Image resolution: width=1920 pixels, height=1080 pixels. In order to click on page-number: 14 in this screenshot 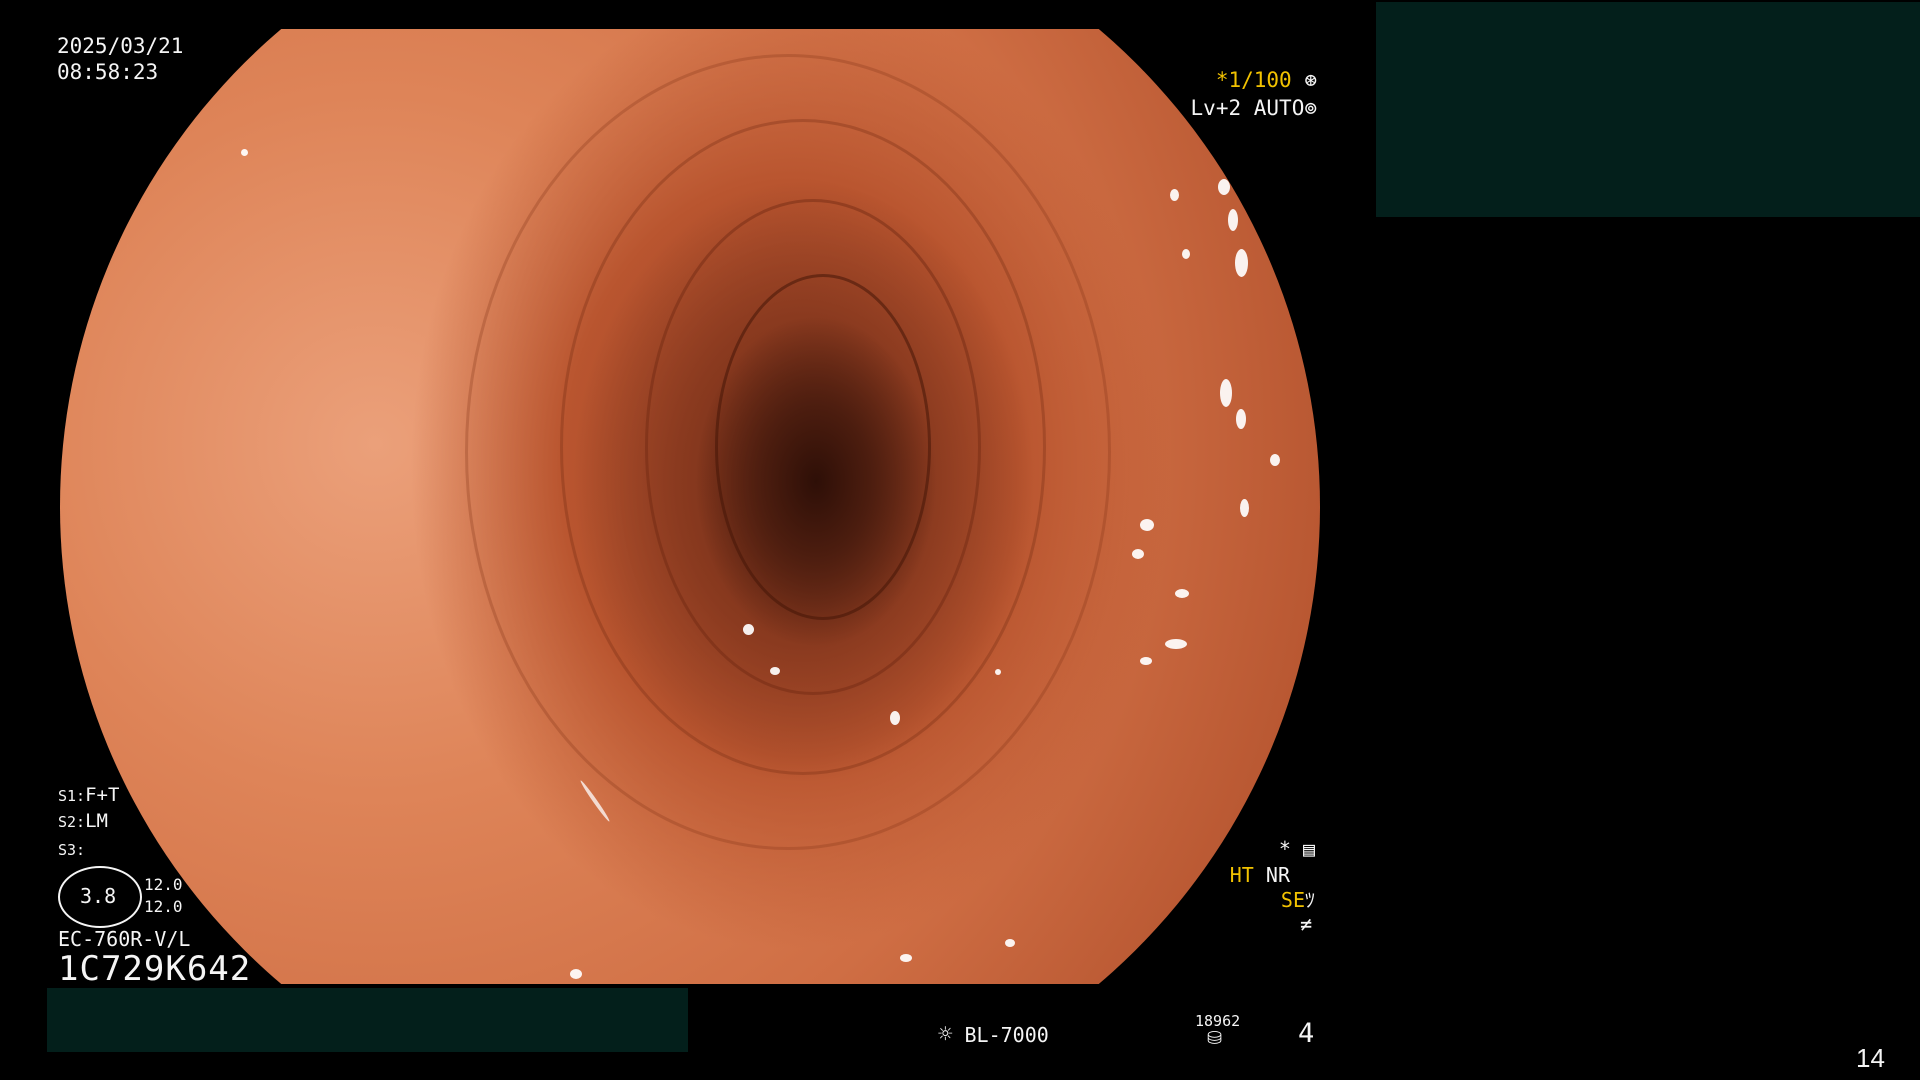, I will do `click(1870, 1058)`.